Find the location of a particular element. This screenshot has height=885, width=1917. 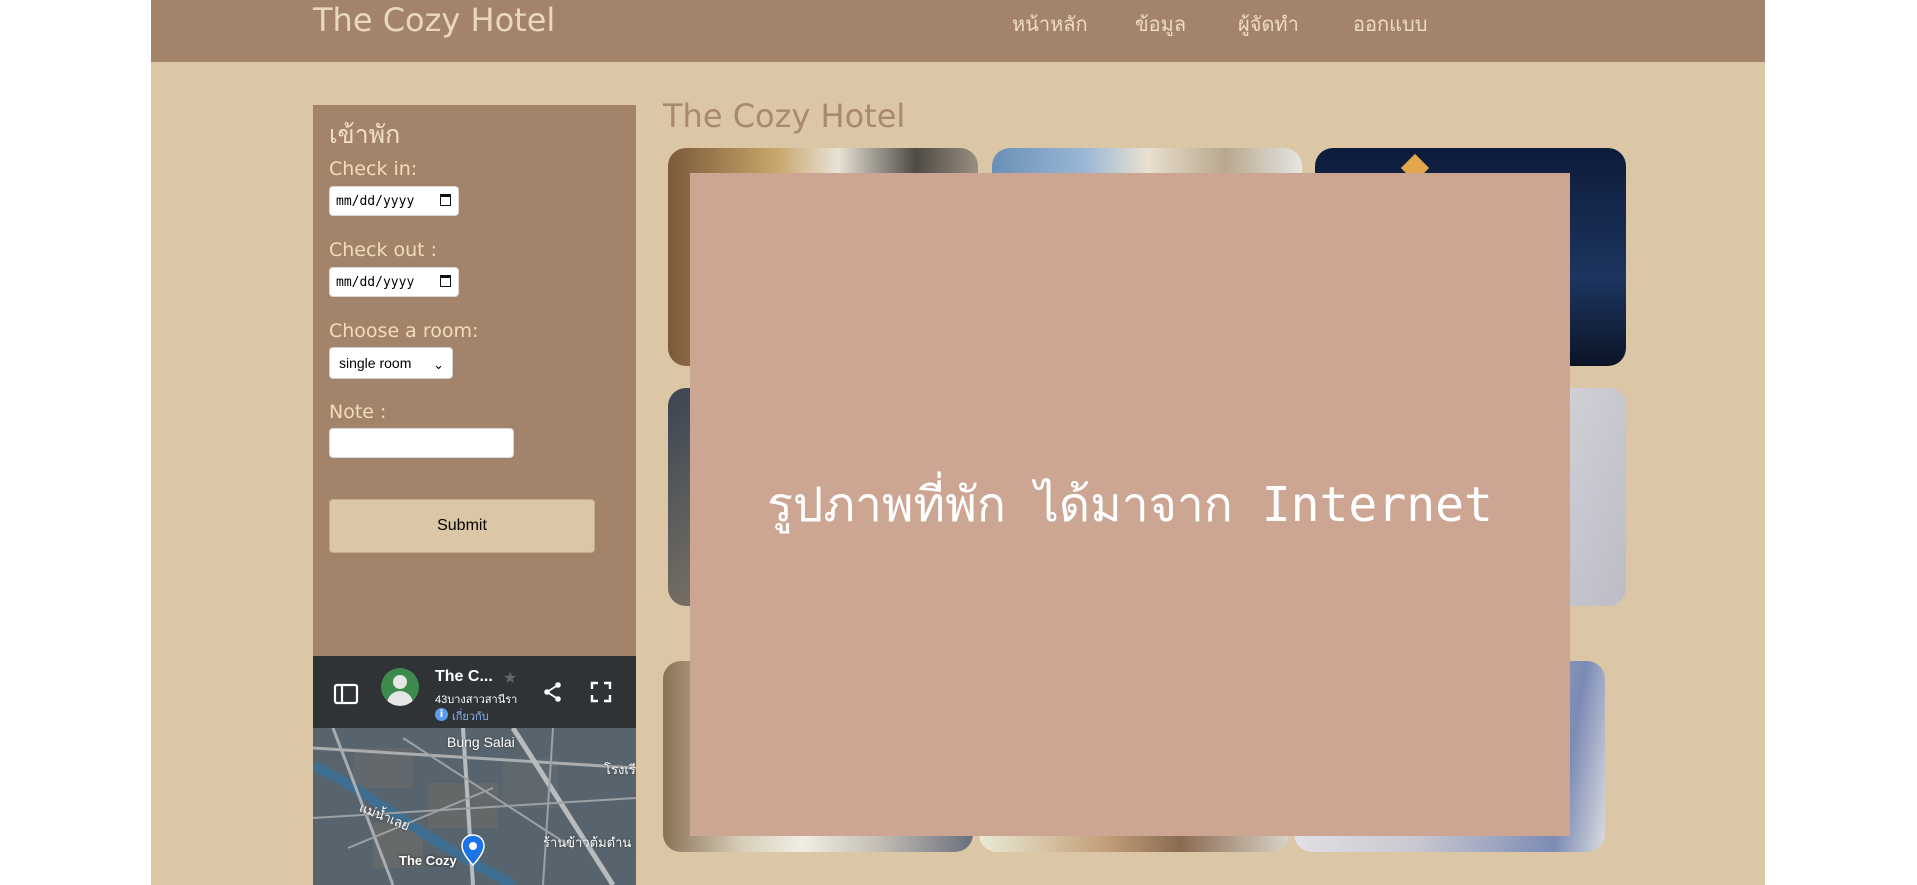

map-area-label: Bung Salai is located at coordinates (481, 742).